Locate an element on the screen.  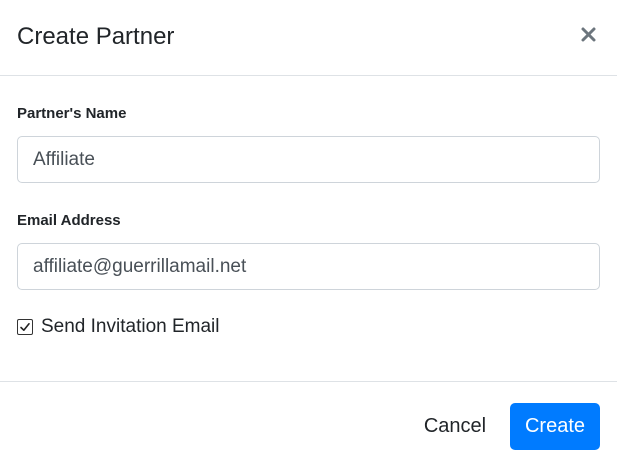
partner-name-input is located at coordinates (308, 159).